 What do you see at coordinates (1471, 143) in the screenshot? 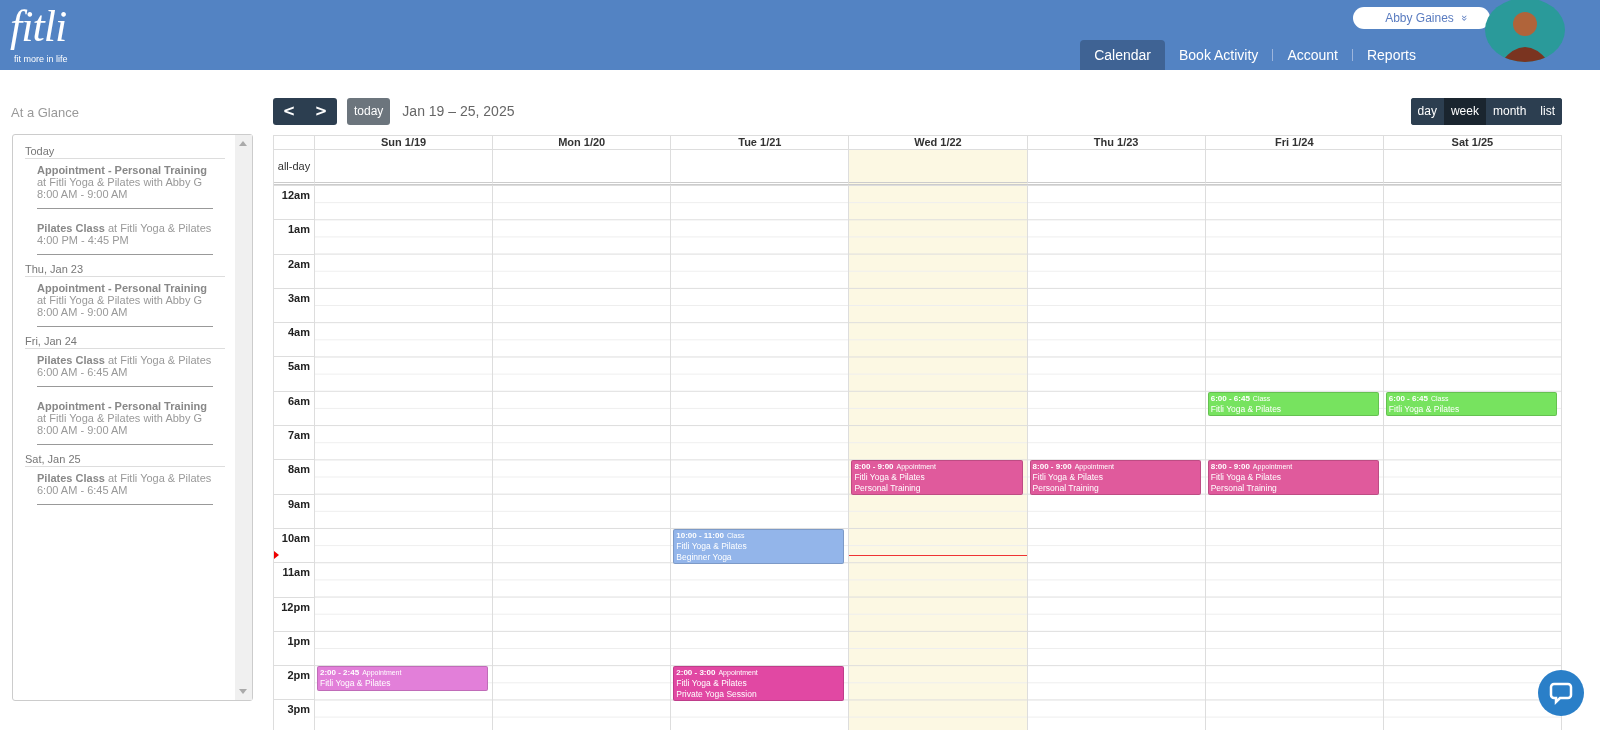
I see `day-header: Sat 1/25` at bounding box center [1471, 143].